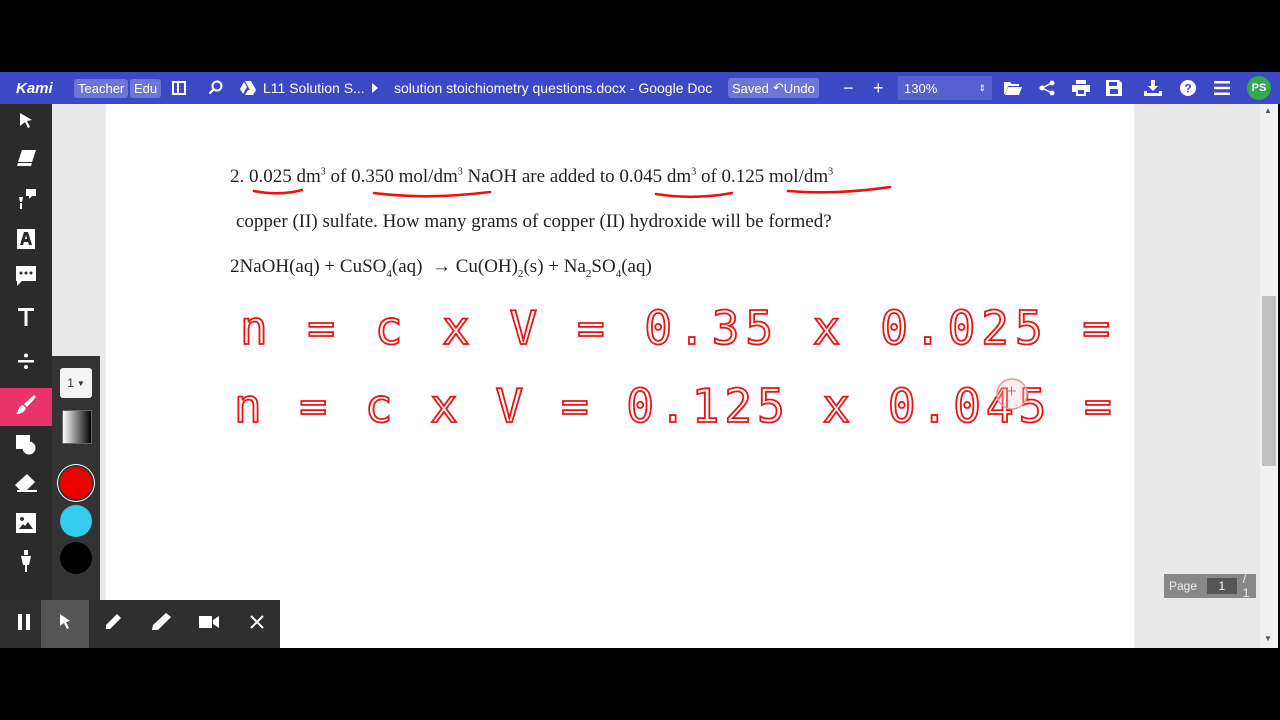 This screenshot has width=1280, height=720. What do you see at coordinates (1222, 586) in the screenshot?
I see `page-number-input: 1` at bounding box center [1222, 586].